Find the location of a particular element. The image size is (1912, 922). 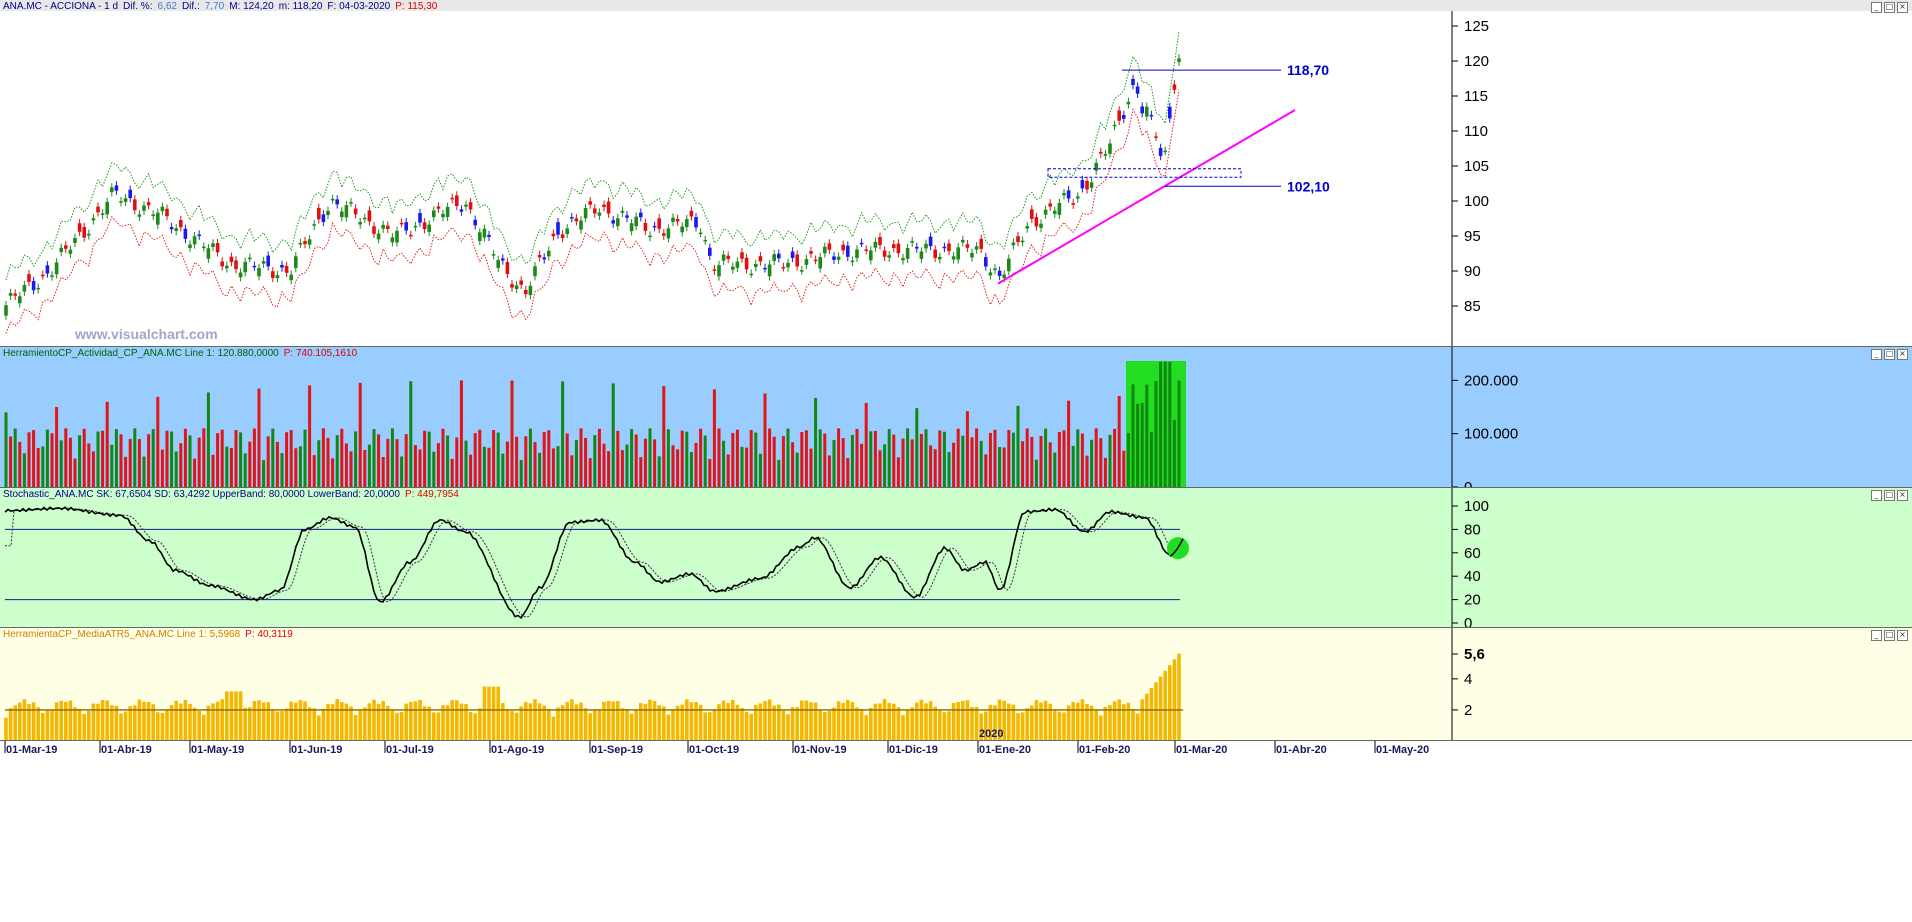

stochastic-pane-window-buttons: _ □ × is located at coordinates (1888, 495).